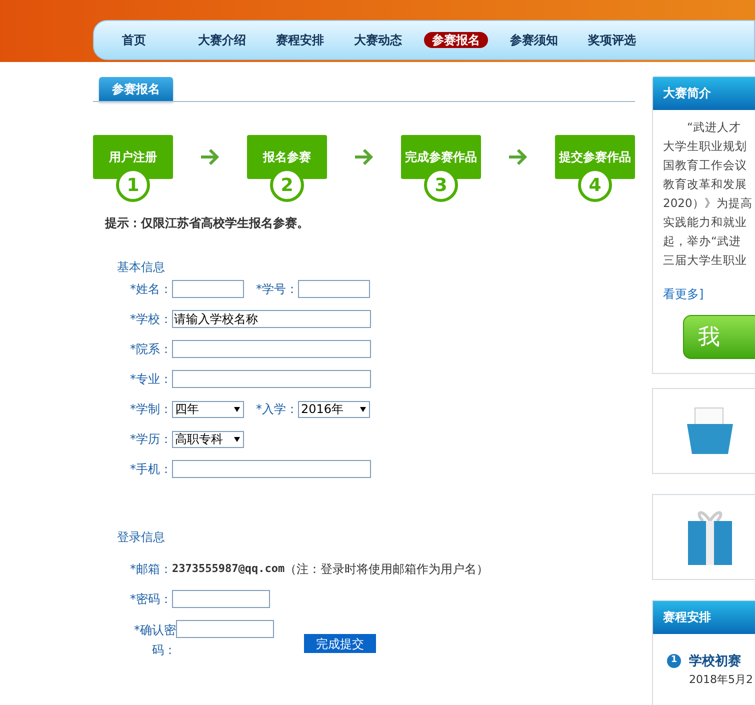 This screenshot has width=755, height=705. What do you see at coordinates (708, 194) in the screenshot?
I see `intro-text: “武进人才 大学生职业规划 国教育工作会议 教育改革和发展 2020）》为提高 实践能力和就业 起，举办“武进 三届大学生职业` at bounding box center [708, 194].